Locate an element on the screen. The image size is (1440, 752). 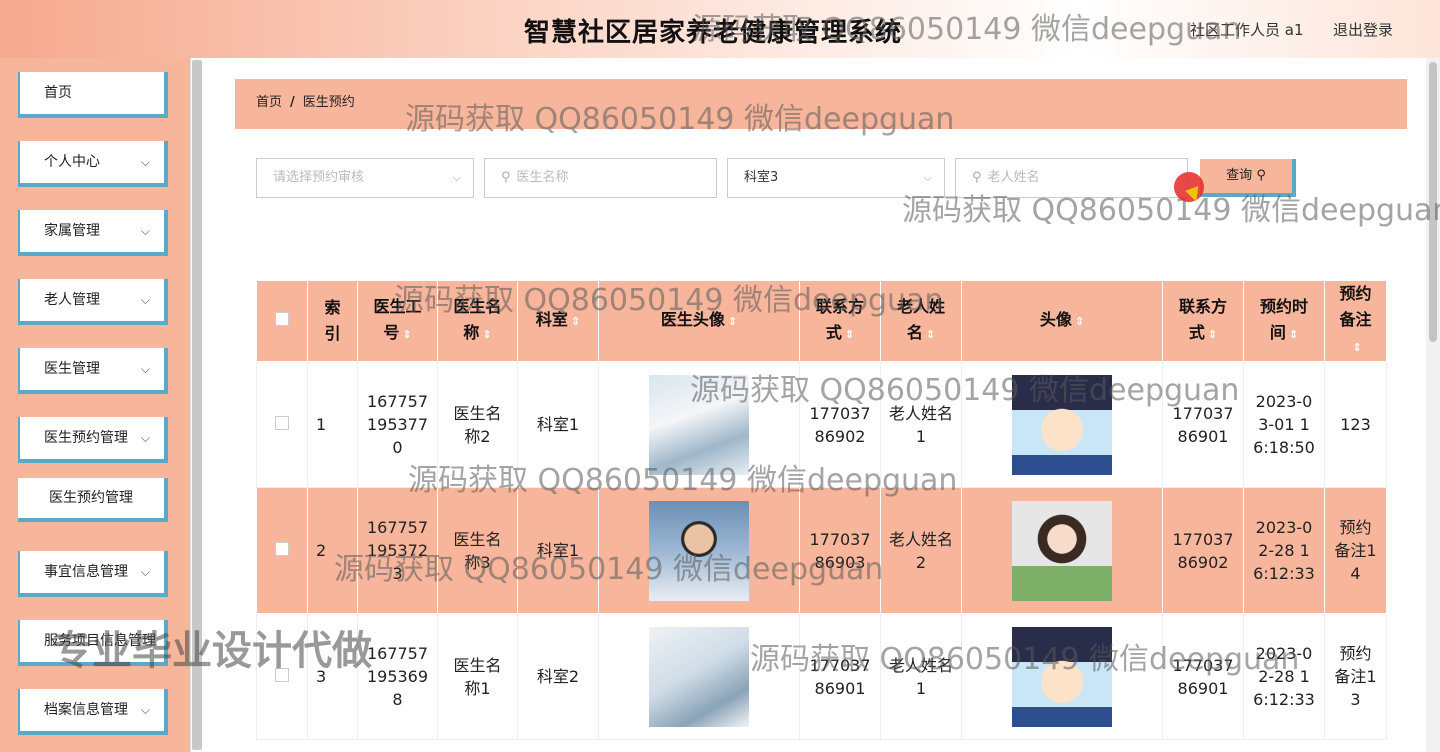
page-scroll-thumb is located at coordinates (1433, 202).